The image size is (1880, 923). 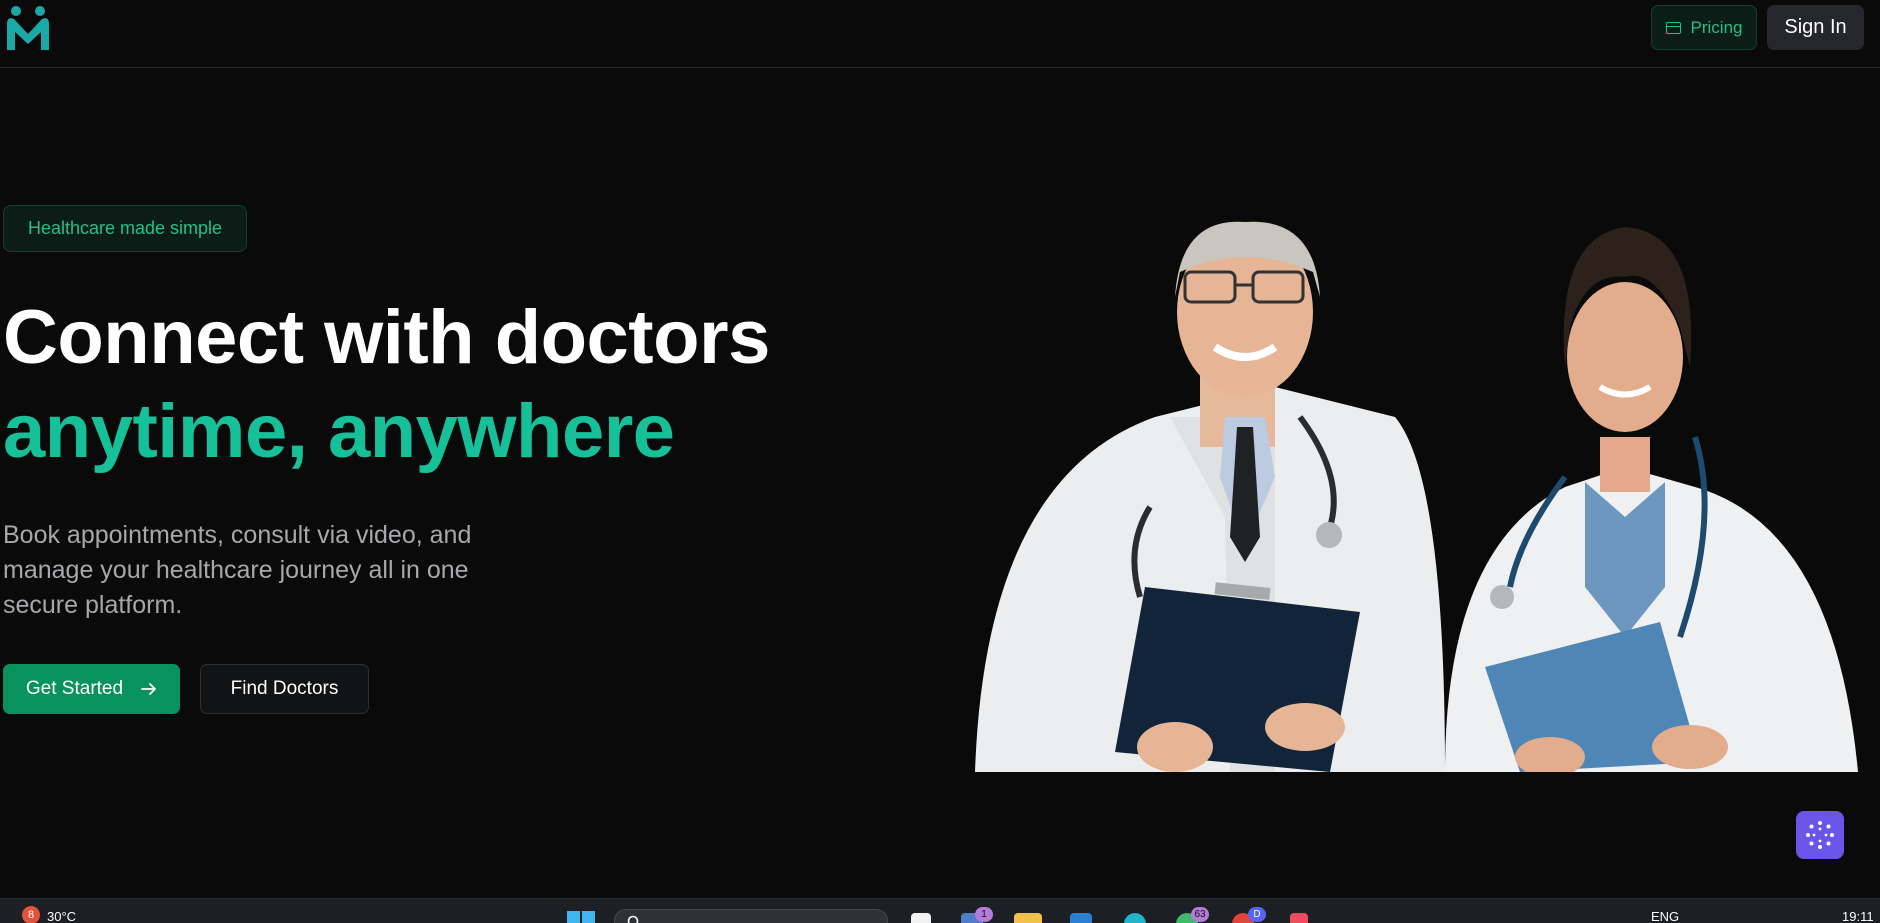 What do you see at coordinates (28, 27) in the screenshot?
I see `app-logo` at bounding box center [28, 27].